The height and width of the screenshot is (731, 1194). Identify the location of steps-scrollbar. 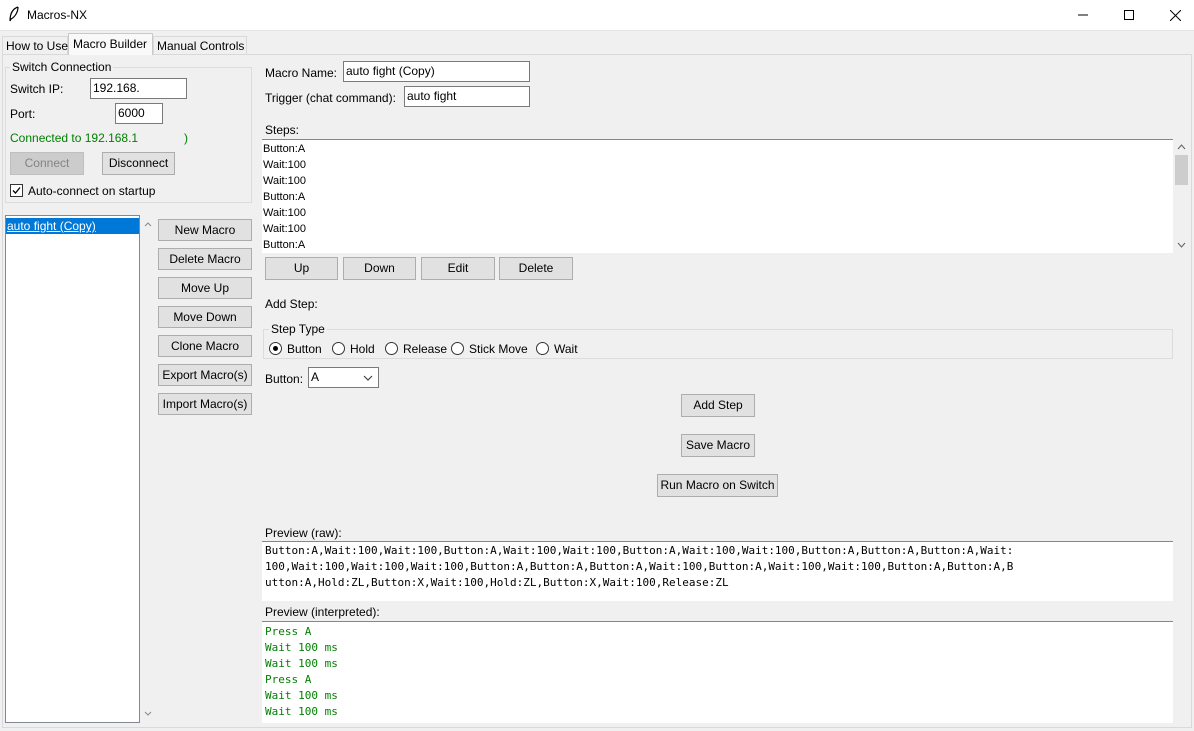
(1181, 196).